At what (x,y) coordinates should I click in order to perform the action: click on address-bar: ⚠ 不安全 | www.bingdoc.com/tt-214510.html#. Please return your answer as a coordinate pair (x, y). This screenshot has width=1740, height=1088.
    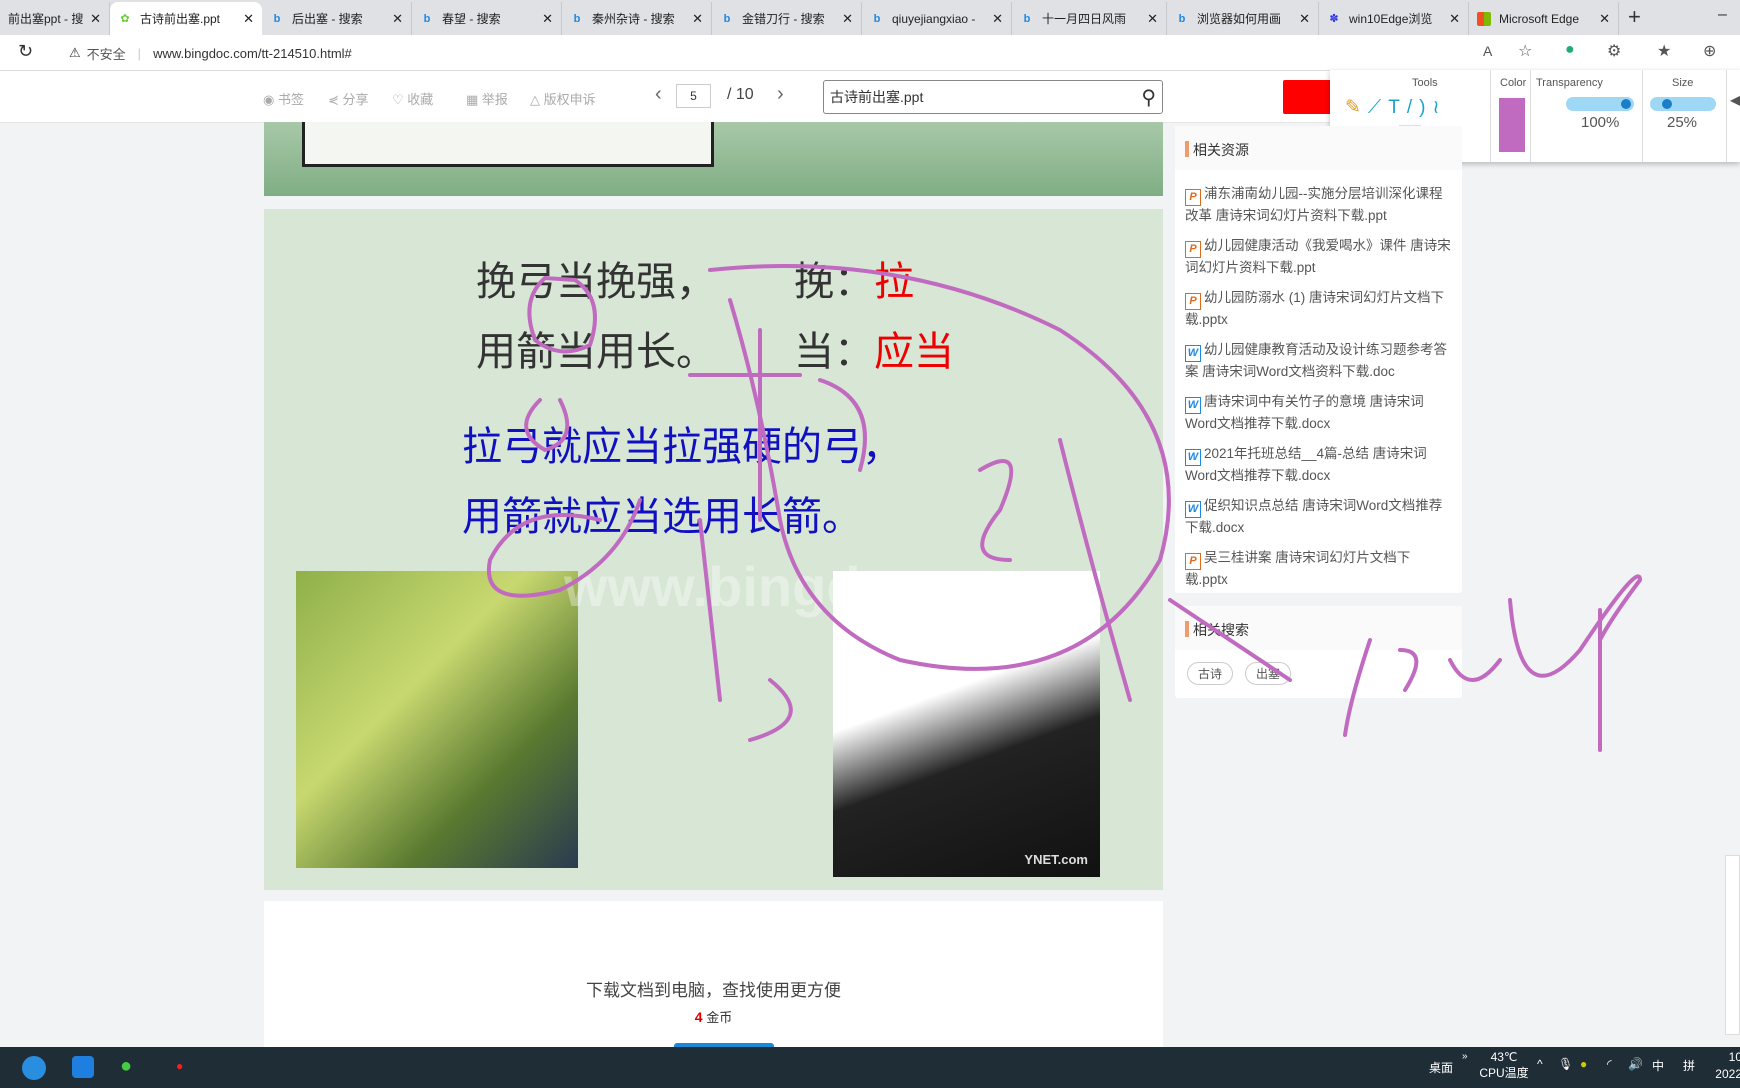
    Looking at the image, I should click on (795, 53).